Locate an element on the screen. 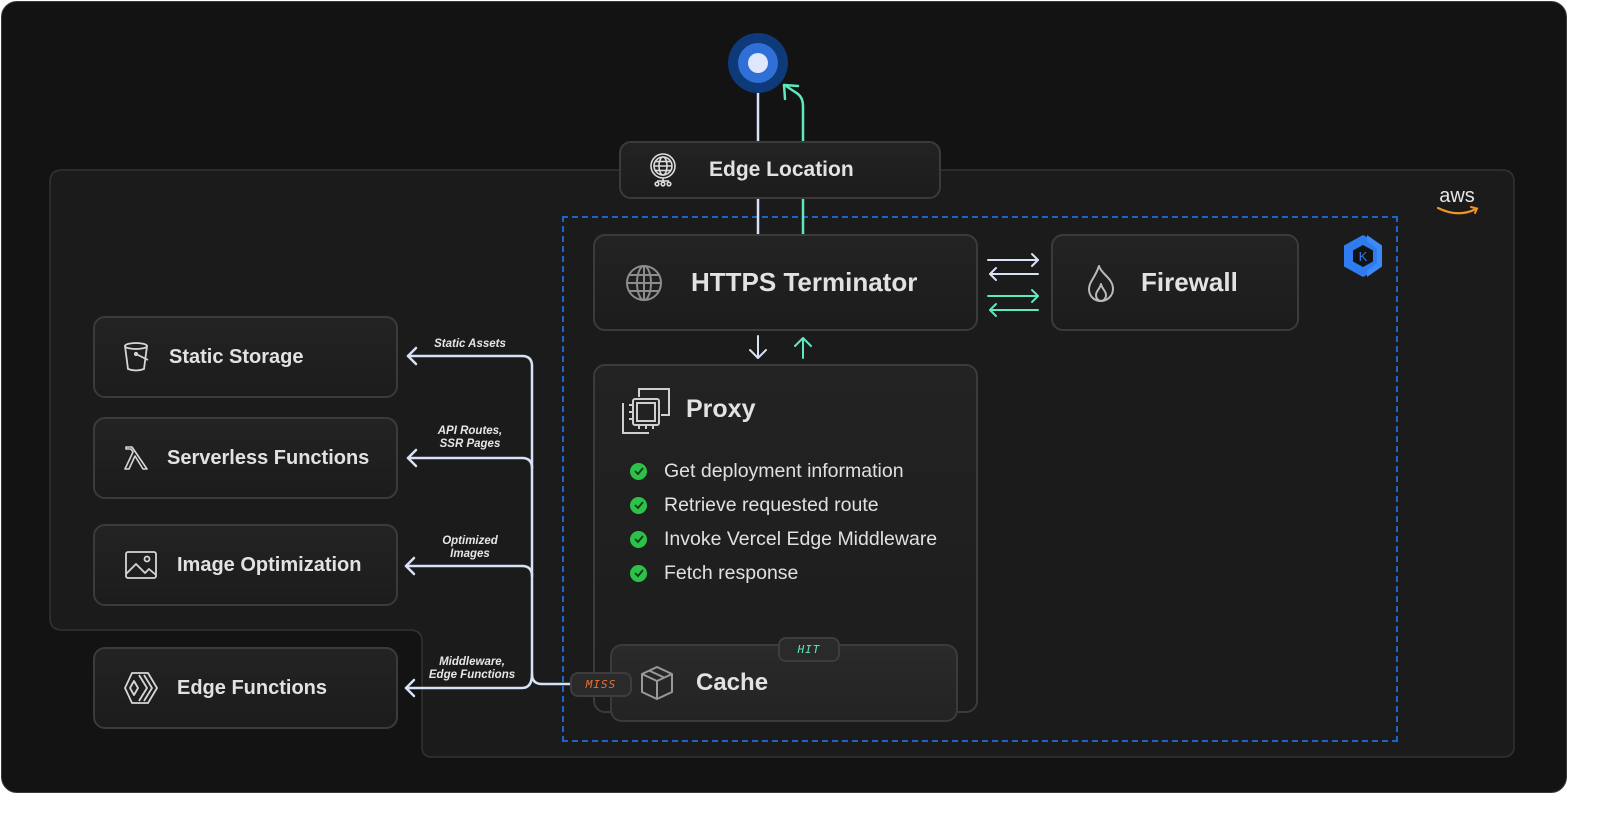 This screenshot has height=833, width=1600. static-storage-node: Static Storage is located at coordinates (245, 357).